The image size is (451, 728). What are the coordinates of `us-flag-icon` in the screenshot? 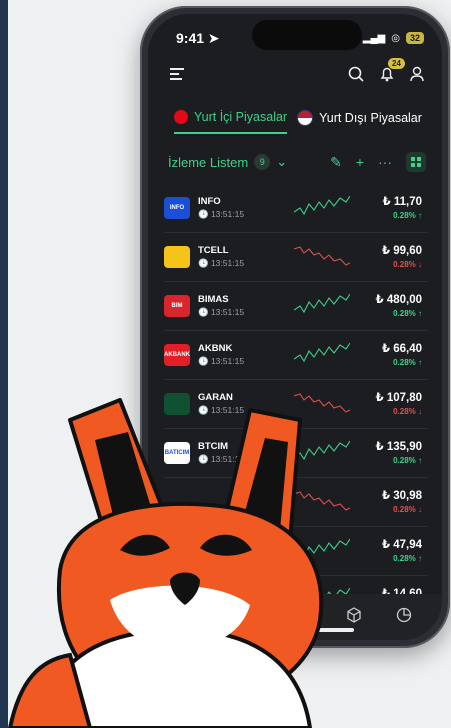 It's located at (305, 118).